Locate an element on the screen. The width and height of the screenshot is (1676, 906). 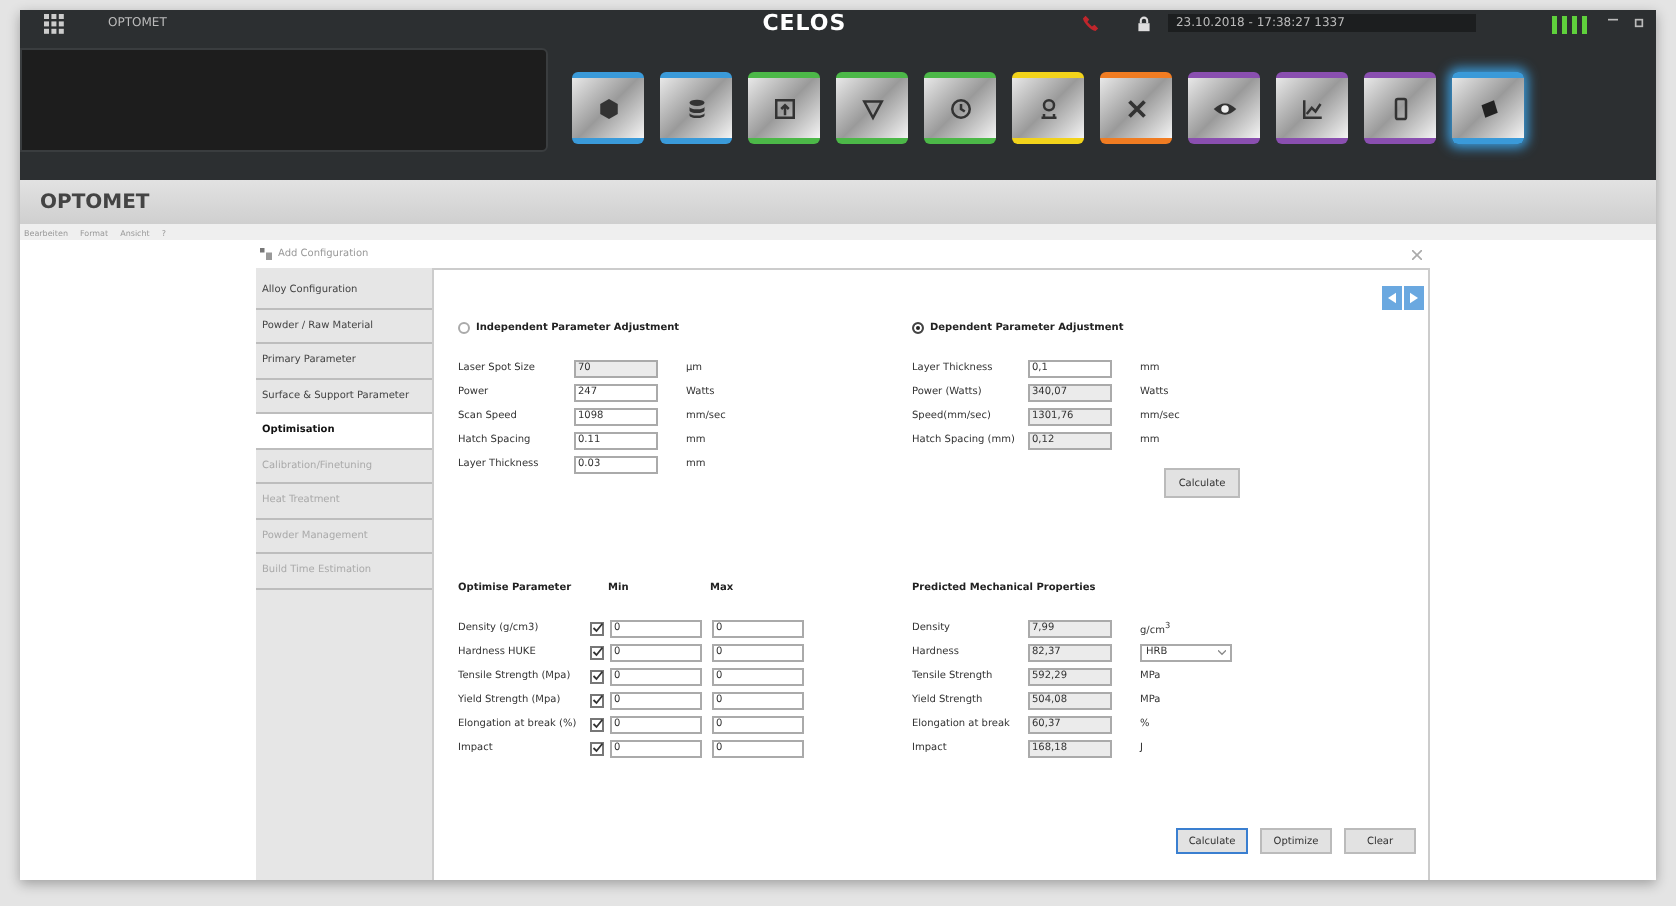
app-title: CELOS is located at coordinates (804, 23).